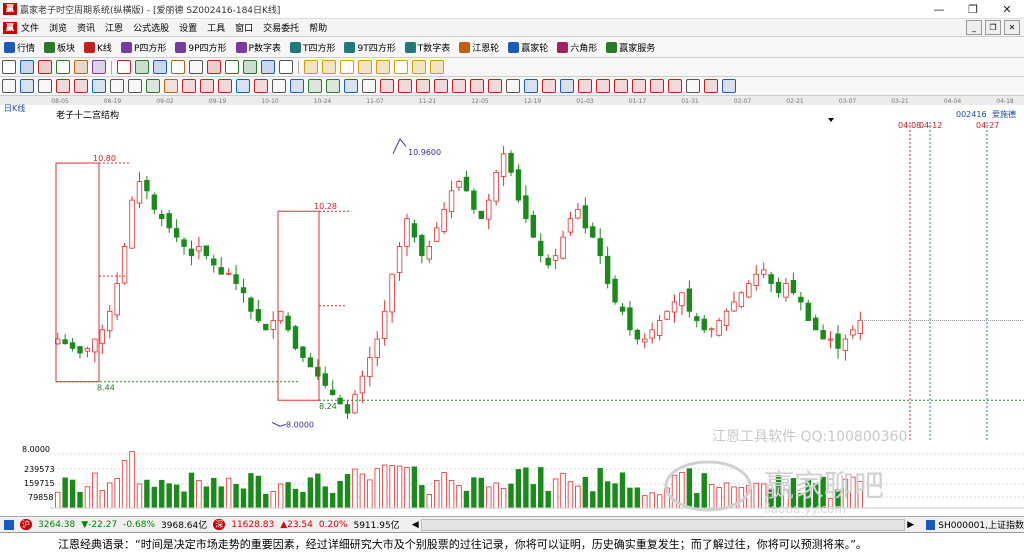 Image resolution: width=1024 pixels, height=555 pixels. Describe the element at coordinates (1007, 9) in the screenshot. I see `close-icon: ✕` at that location.